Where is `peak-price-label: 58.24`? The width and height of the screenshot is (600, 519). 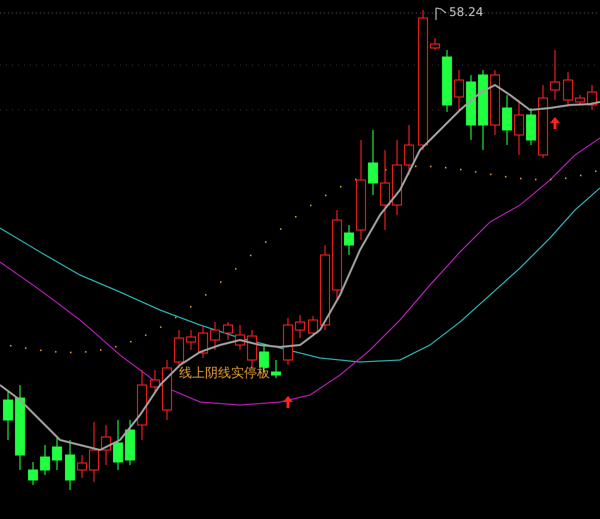
peak-price-label: 58.24 is located at coordinates (466, 12).